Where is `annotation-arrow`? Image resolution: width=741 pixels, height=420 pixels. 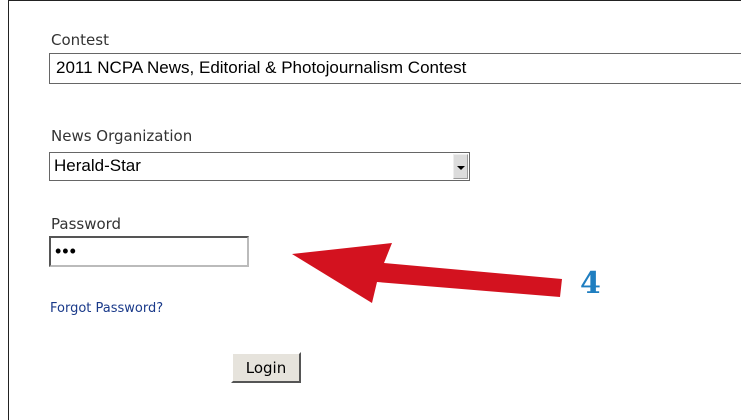 annotation-arrow is located at coordinates (427, 273).